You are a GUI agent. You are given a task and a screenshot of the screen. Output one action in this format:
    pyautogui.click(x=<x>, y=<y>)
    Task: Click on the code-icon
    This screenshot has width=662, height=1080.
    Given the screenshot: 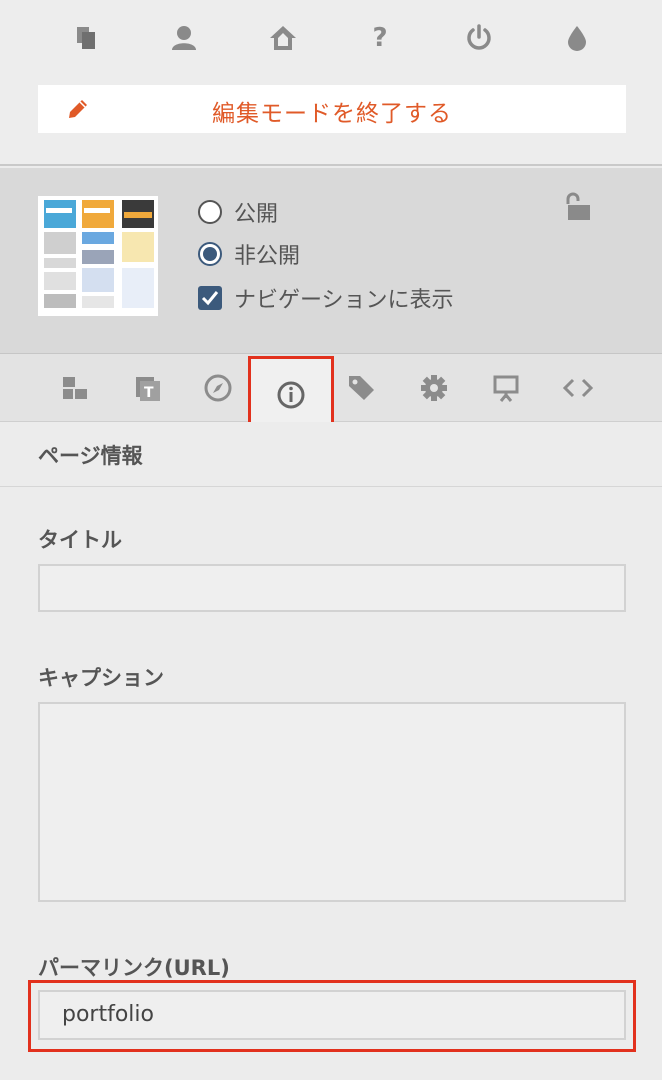 What is the action you would take?
    pyautogui.click(x=578, y=388)
    